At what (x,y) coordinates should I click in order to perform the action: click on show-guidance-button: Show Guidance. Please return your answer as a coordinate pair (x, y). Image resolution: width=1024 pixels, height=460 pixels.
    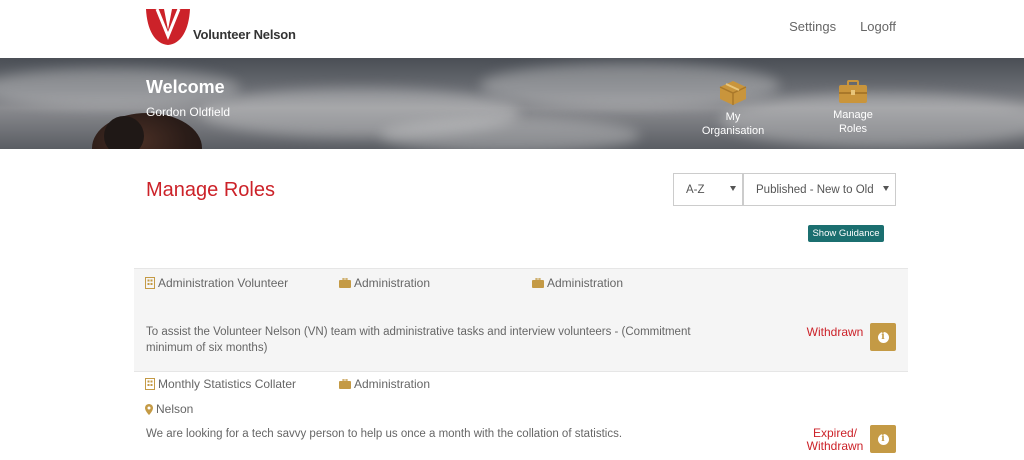
    Looking at the image, I should click on (846, 233).